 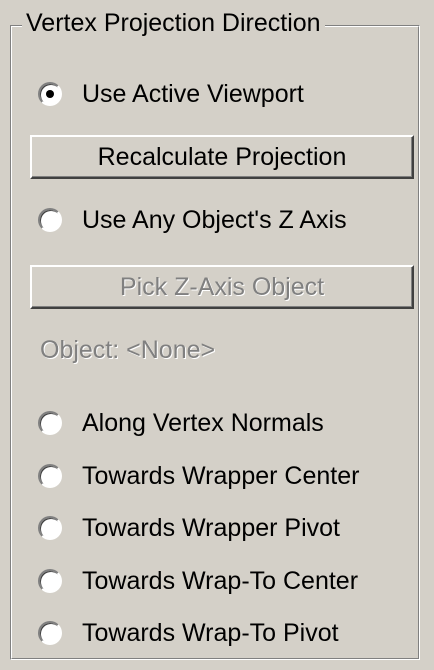 I want to click on radio-towards-wrap-to-center: Towards Wrap-To Center, so click(x=198, y=581).